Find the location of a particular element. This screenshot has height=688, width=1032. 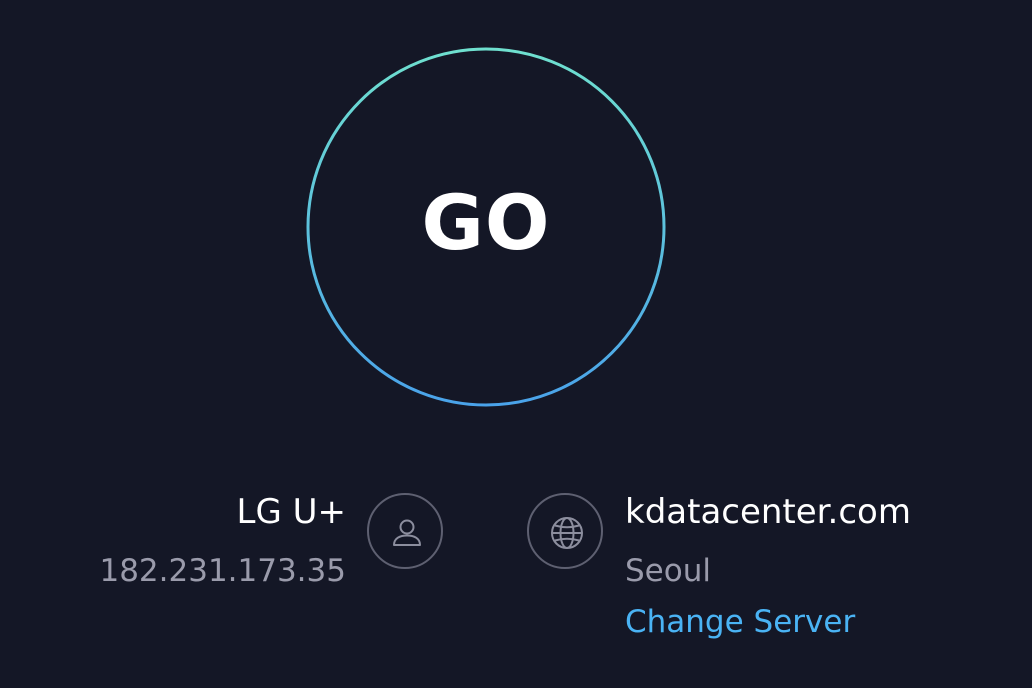

server-city: Seoul is located at coordinates (668, 571).